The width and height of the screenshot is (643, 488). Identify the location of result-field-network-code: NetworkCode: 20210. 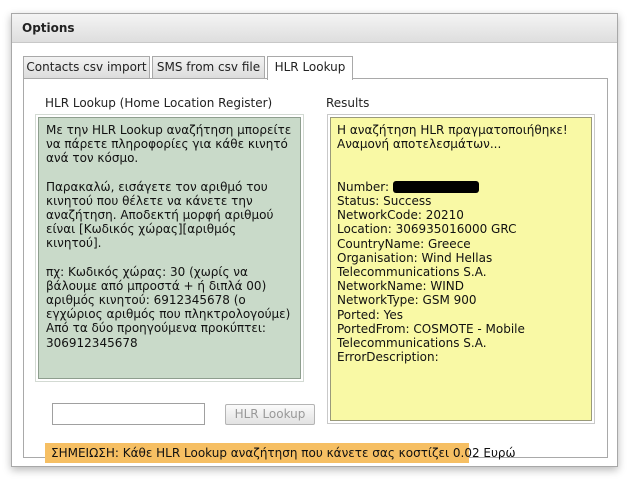
(400, 215).